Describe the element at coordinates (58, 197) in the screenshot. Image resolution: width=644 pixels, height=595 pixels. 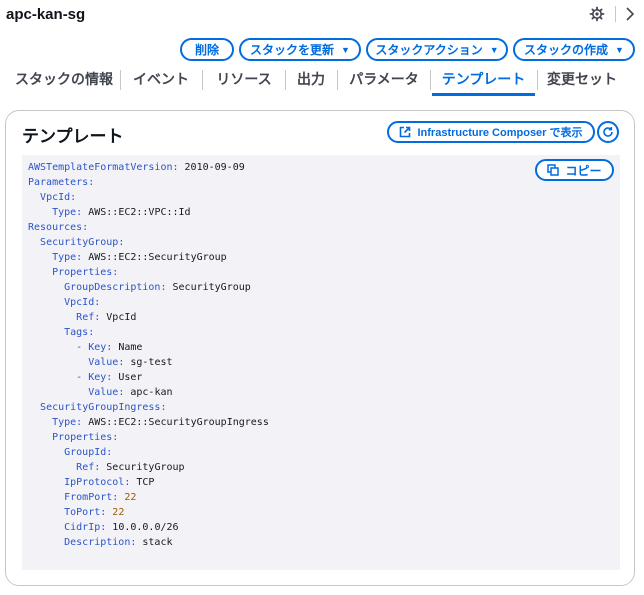
I see `code-key: VpcId:` at that location.